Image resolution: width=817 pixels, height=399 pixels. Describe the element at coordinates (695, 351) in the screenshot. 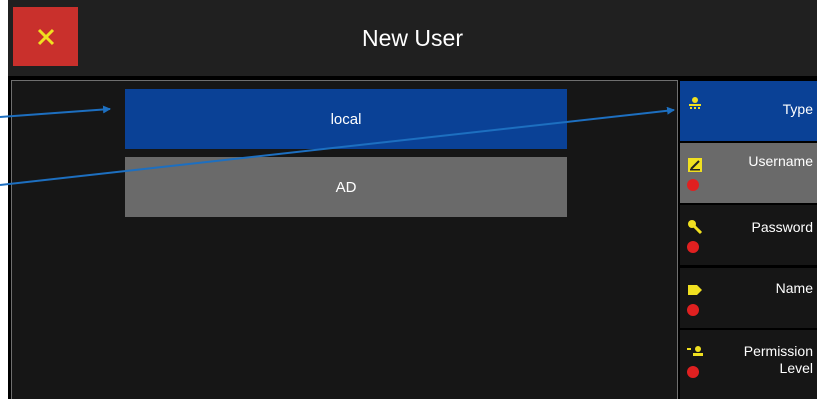

I see `permission-icon` at that location.